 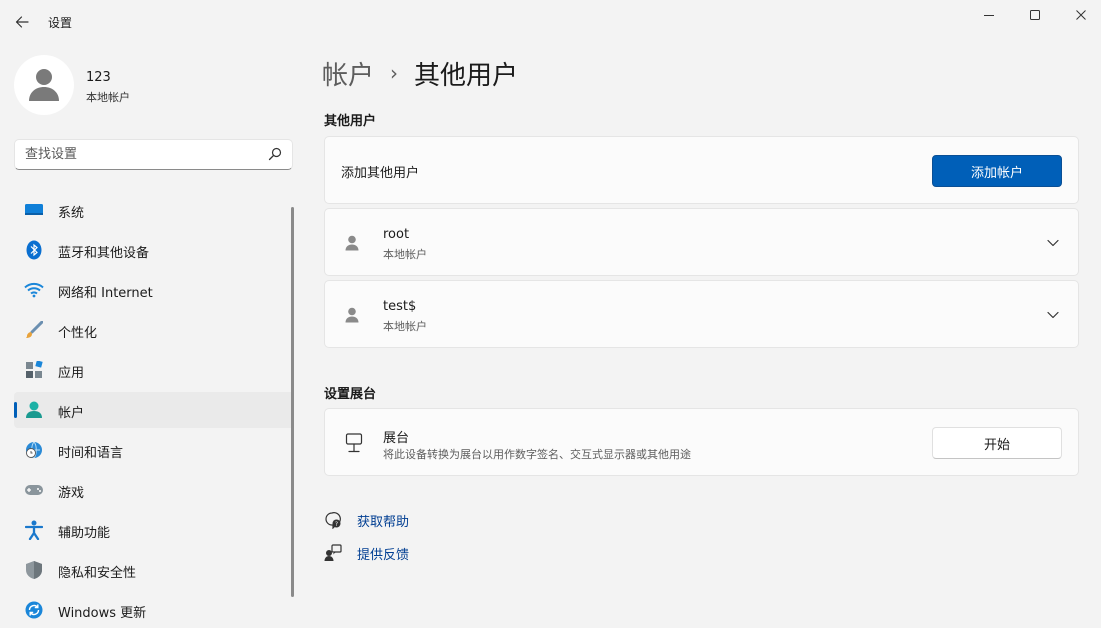 What do you see at coordinates (466, 75) in the screenshot?
I see `page-title: 其他用户` at bounding box center [466, 75].